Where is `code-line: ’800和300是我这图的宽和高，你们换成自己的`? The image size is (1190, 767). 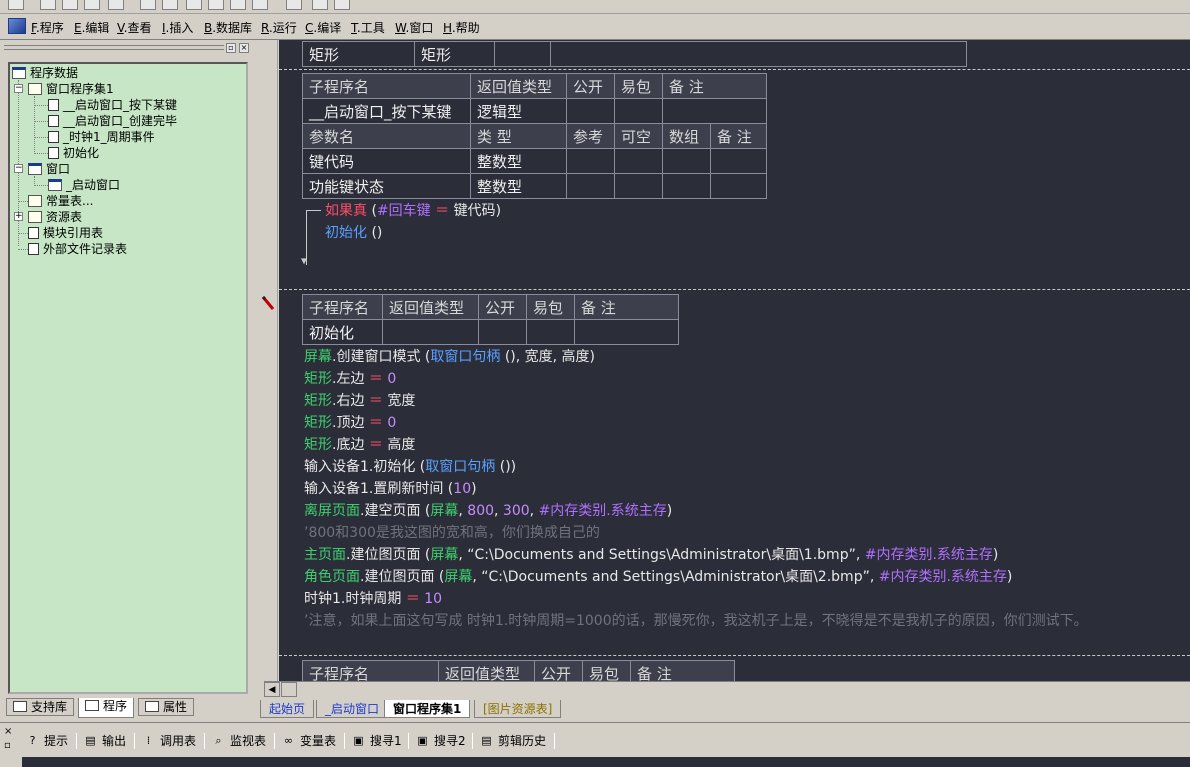
code-line: ’800和300是我这图的宽和高，你们换成自己的 is located at coordinates (452, 533).